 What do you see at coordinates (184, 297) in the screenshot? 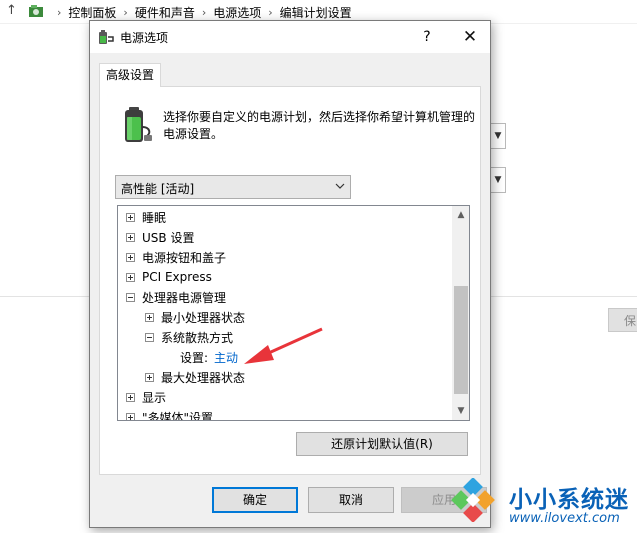
I see `tree-item-label: 处理器电源管理` at bounding box center [184, 297].